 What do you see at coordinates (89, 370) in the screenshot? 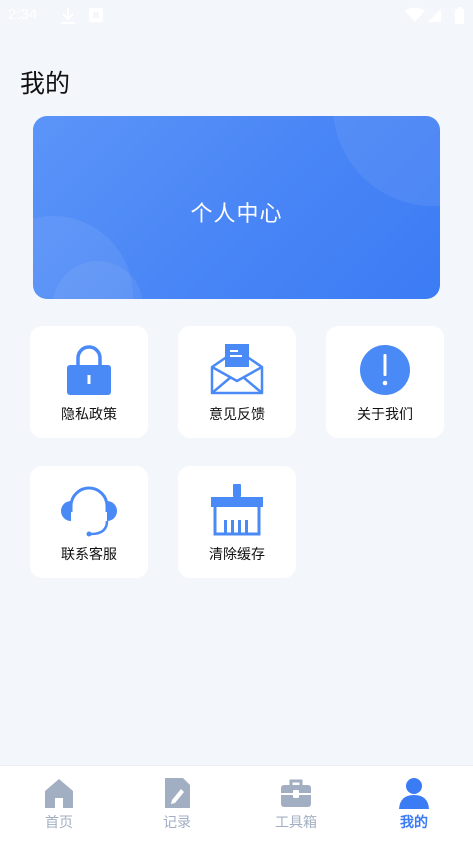
I see `lock-icon` at bounding box center [89, 370].